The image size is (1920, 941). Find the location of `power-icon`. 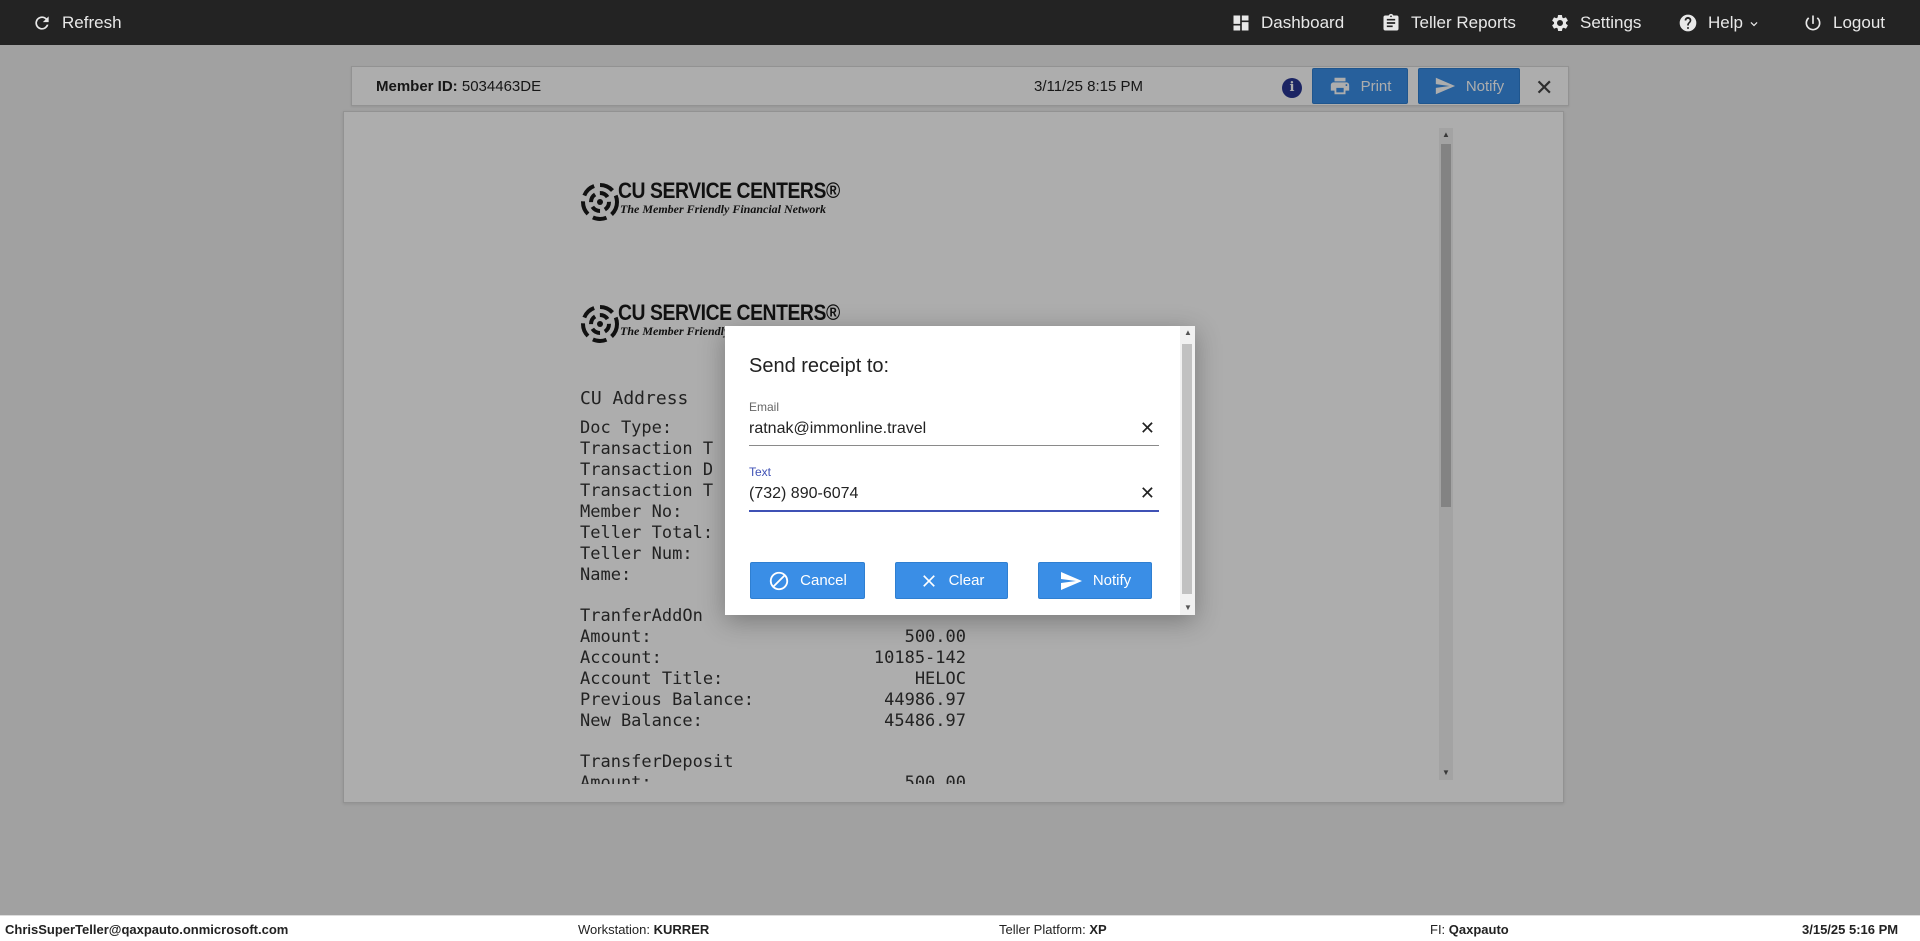

power-icon is located at coordinates (1813, 22).